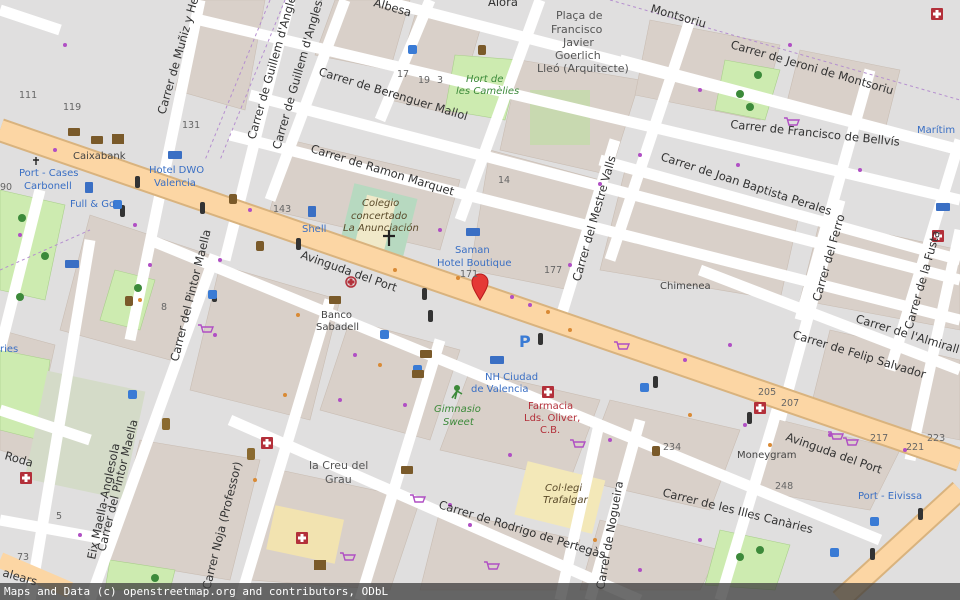  What do you see at coordinates (48, 173) in the screenshot?
I see `poi-label-port-cases-1: Port - Cases` at bounding box center [48, 173].